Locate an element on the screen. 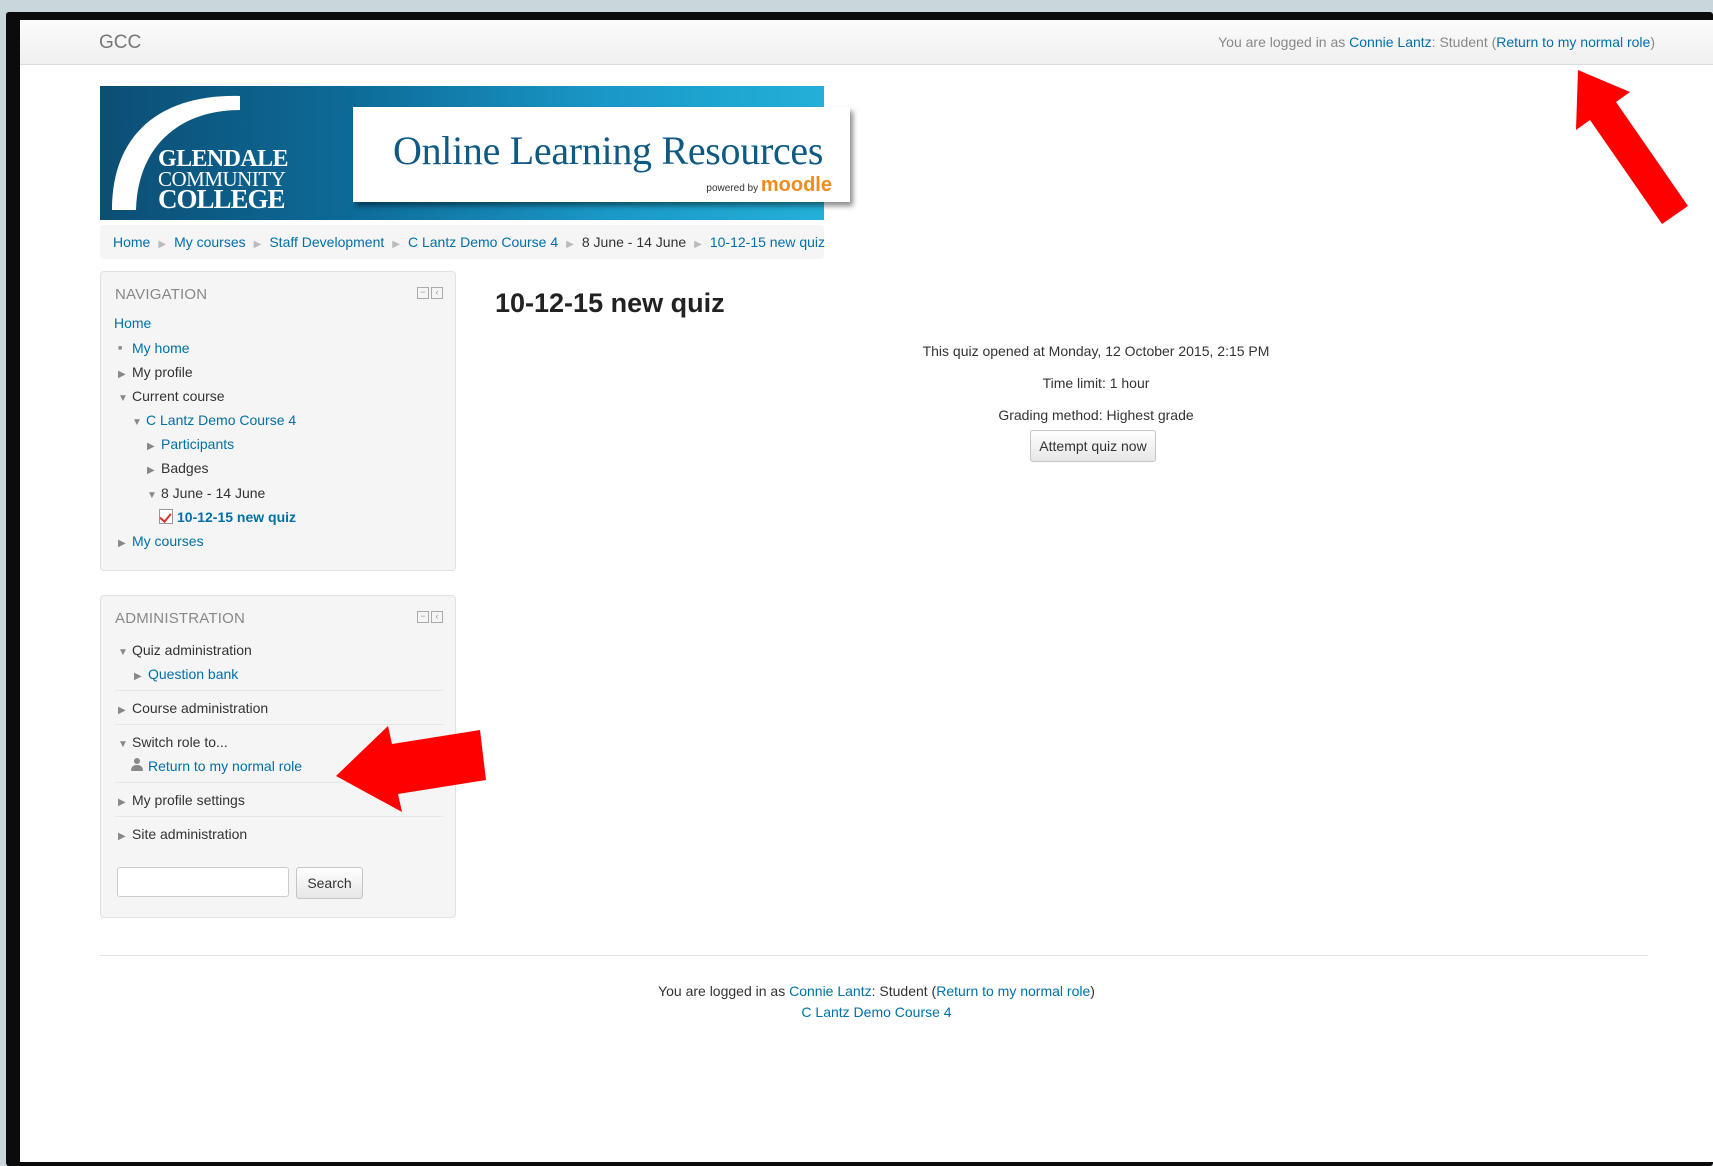 This screenshot has height=1166, width=1713. footer-divider is located at coordinates (874, 955).